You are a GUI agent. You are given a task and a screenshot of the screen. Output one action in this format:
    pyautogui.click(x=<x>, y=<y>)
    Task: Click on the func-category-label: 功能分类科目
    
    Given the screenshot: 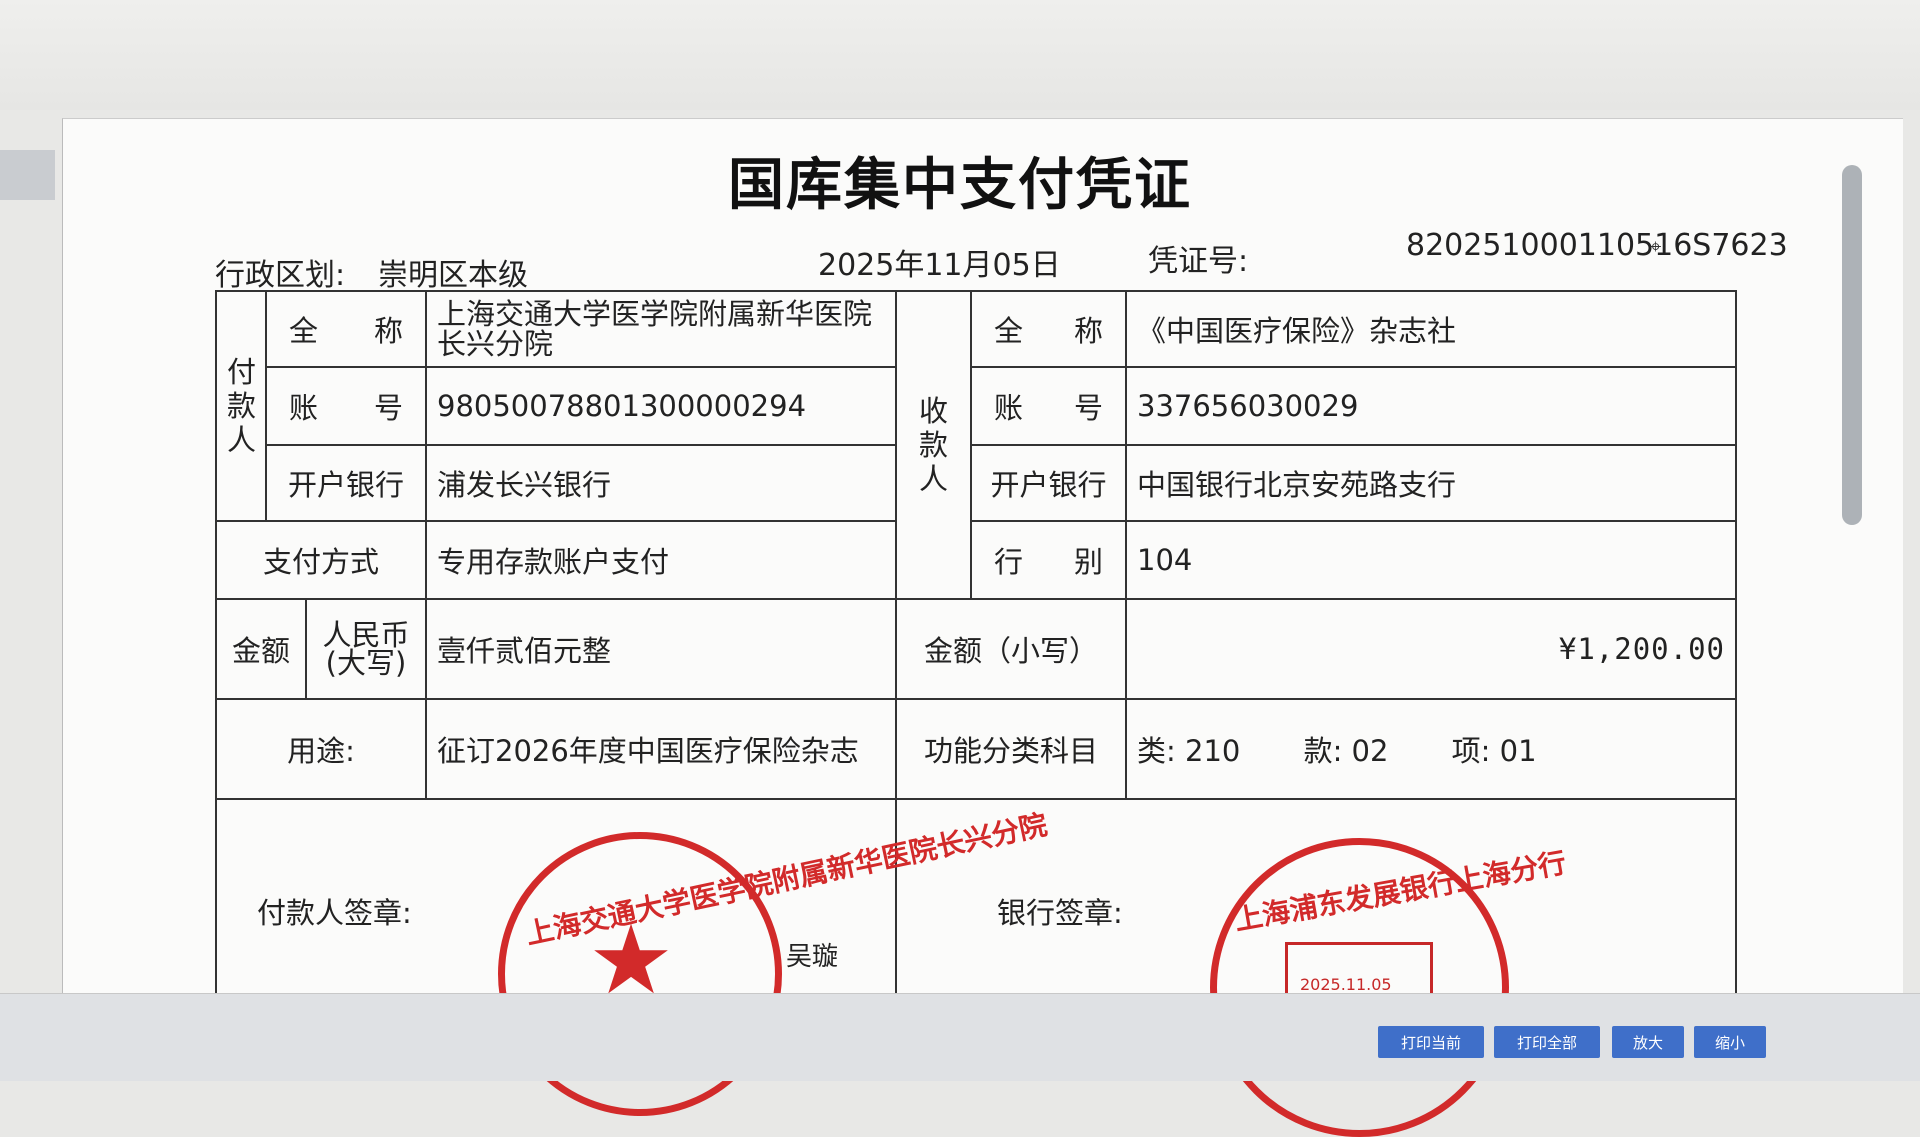 What is the action you would take?
    pyautogui.click(x=1011, y=749)
    